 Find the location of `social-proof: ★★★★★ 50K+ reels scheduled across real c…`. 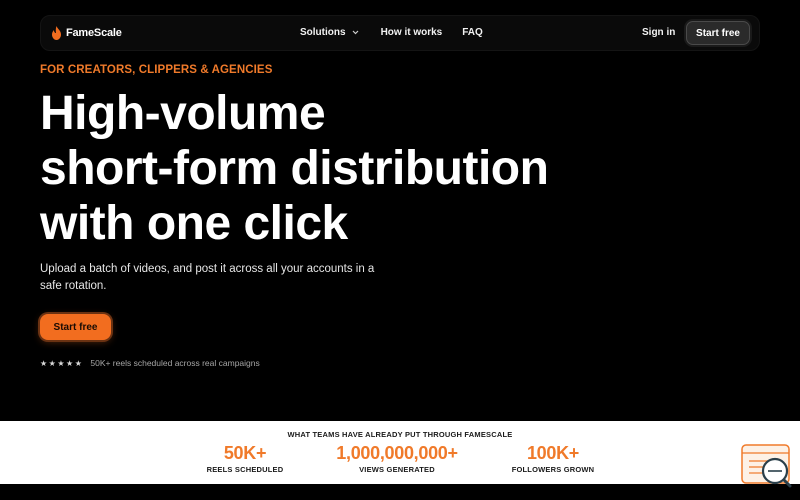

social-proof: ★★★★★ 50K+ reels scheduled across real c… is located at coordinates (150, 363).